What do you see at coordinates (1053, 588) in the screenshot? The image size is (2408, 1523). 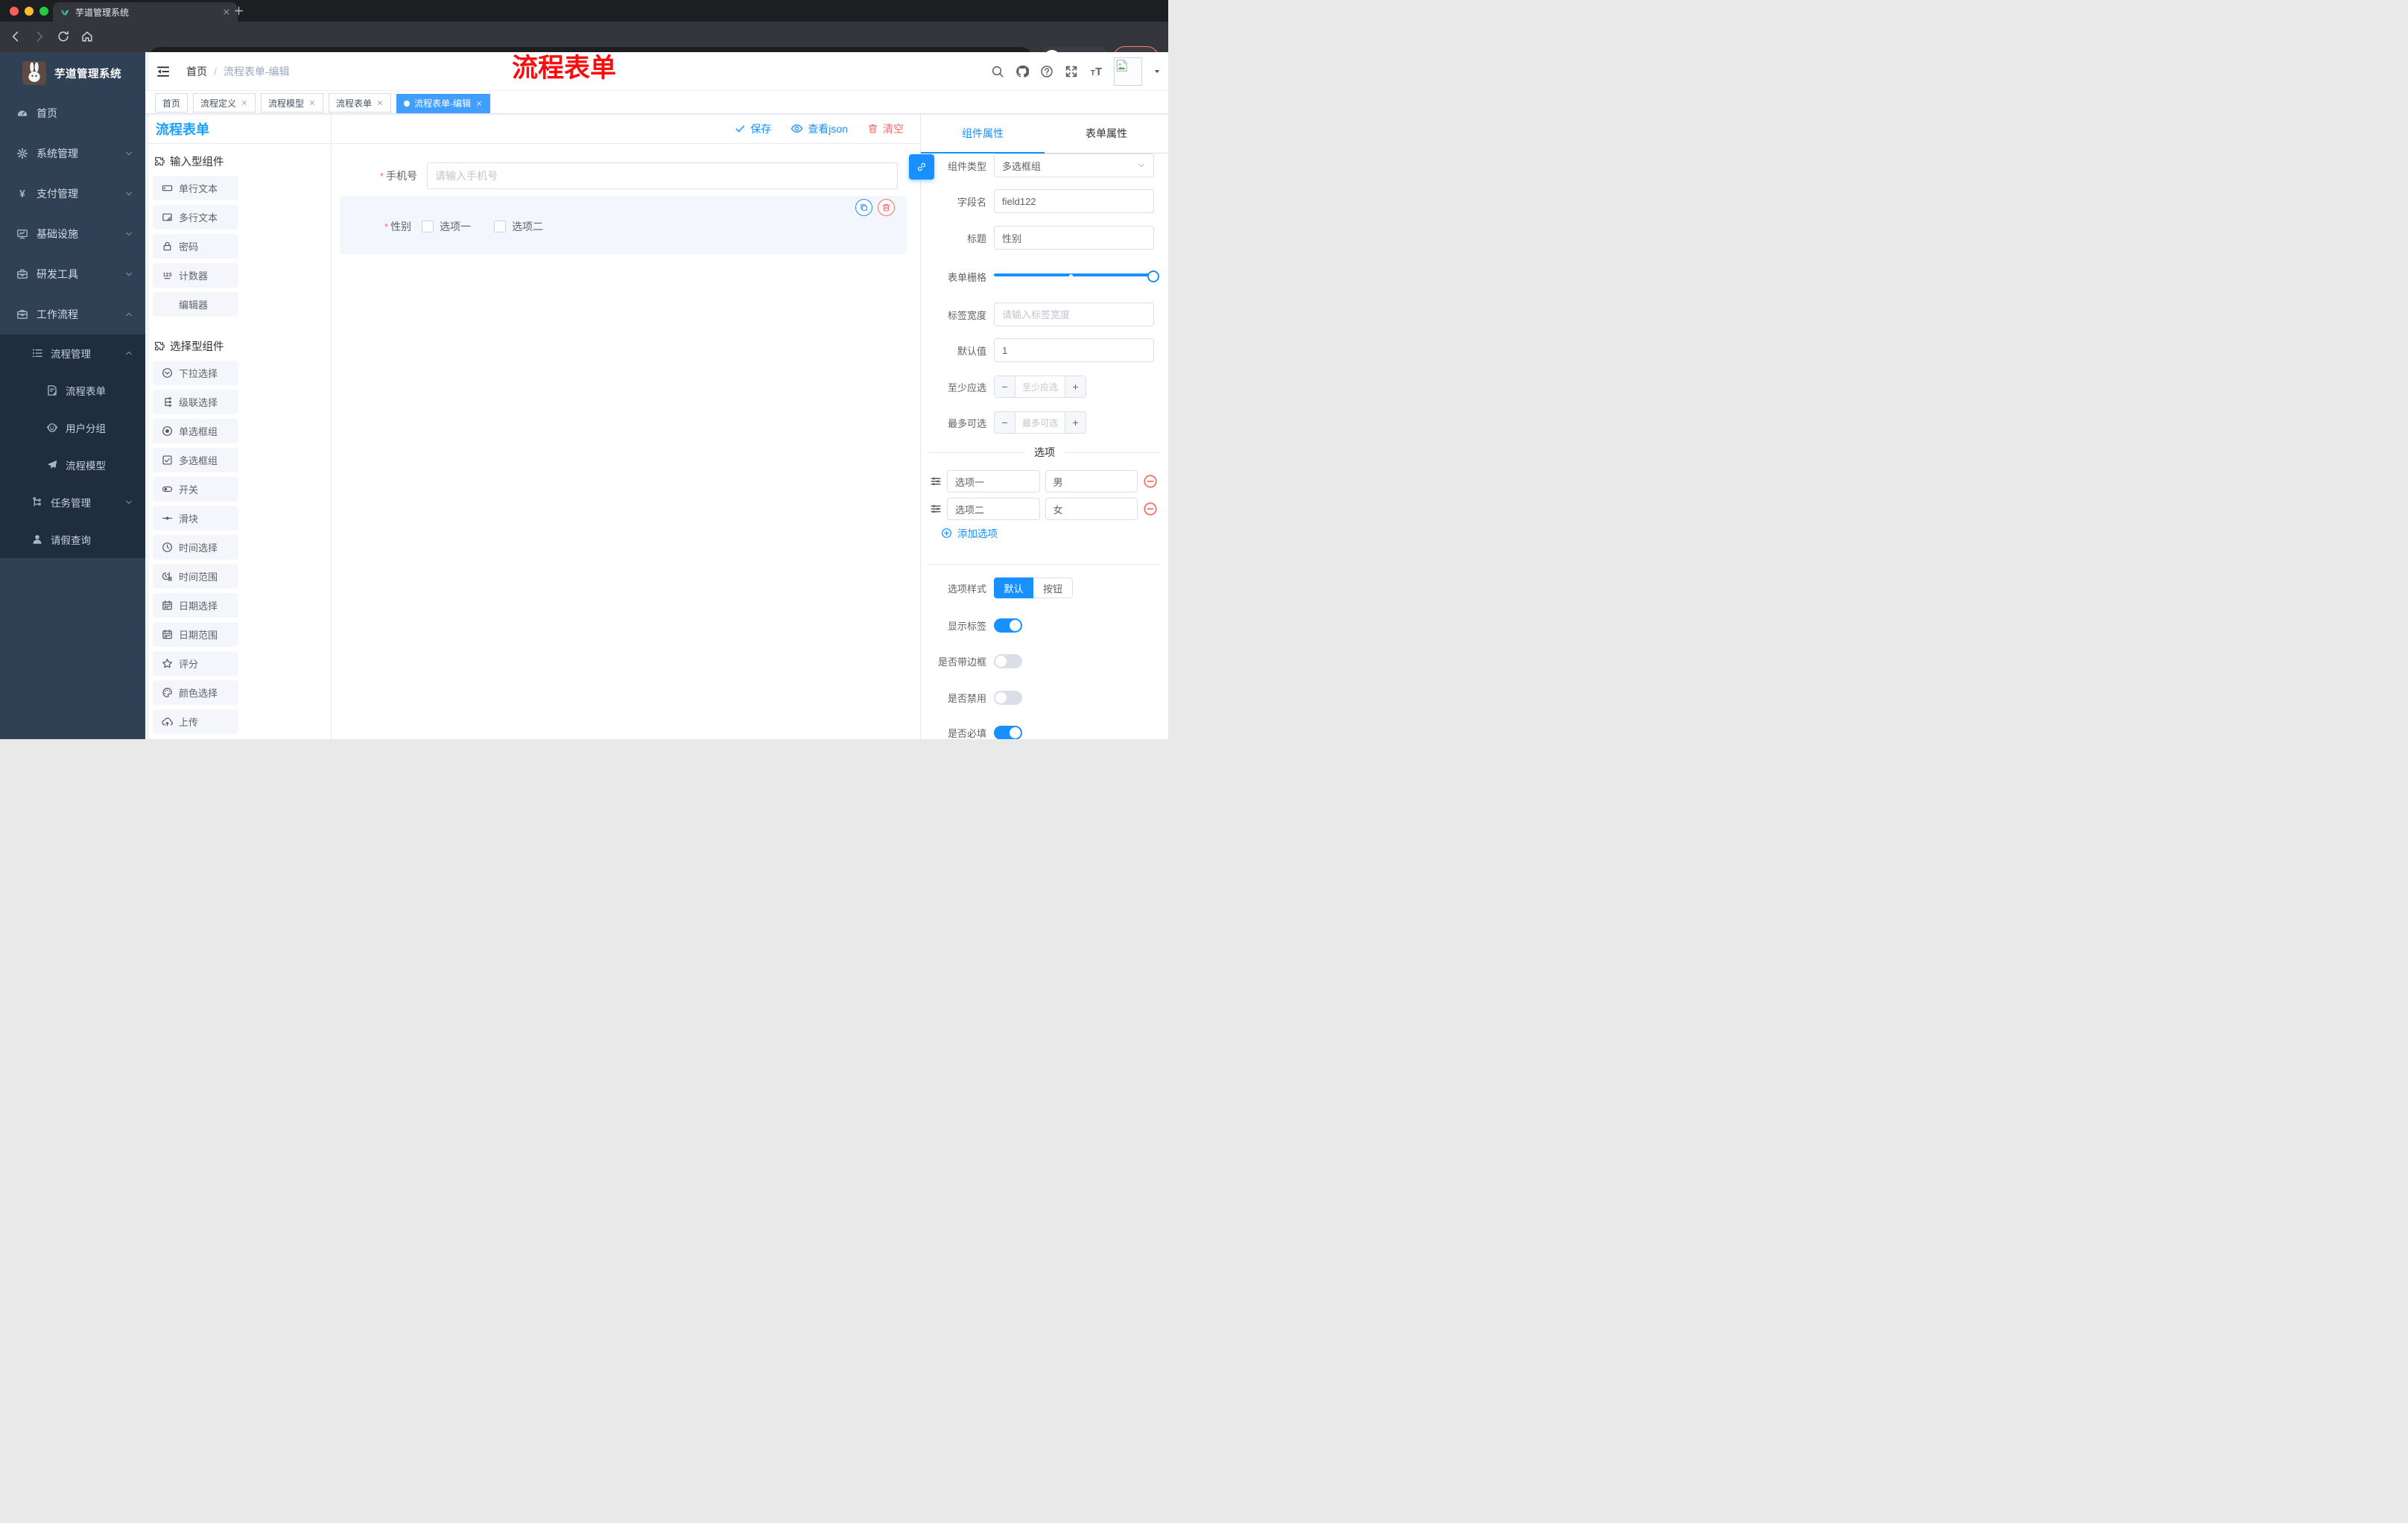 I see `style-button-button: 按钮` at bounding box center [1053, 588].